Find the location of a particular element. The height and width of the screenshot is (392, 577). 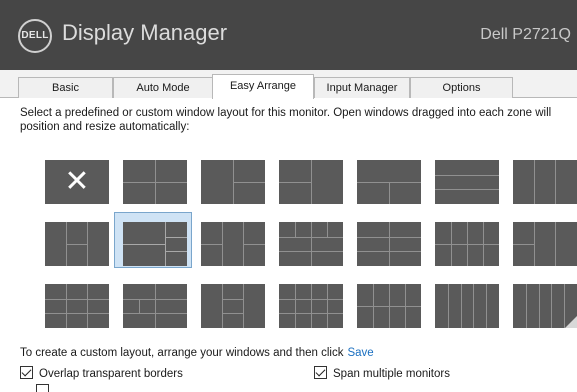

corner-fold-icon is located at coordinates (571, 322).